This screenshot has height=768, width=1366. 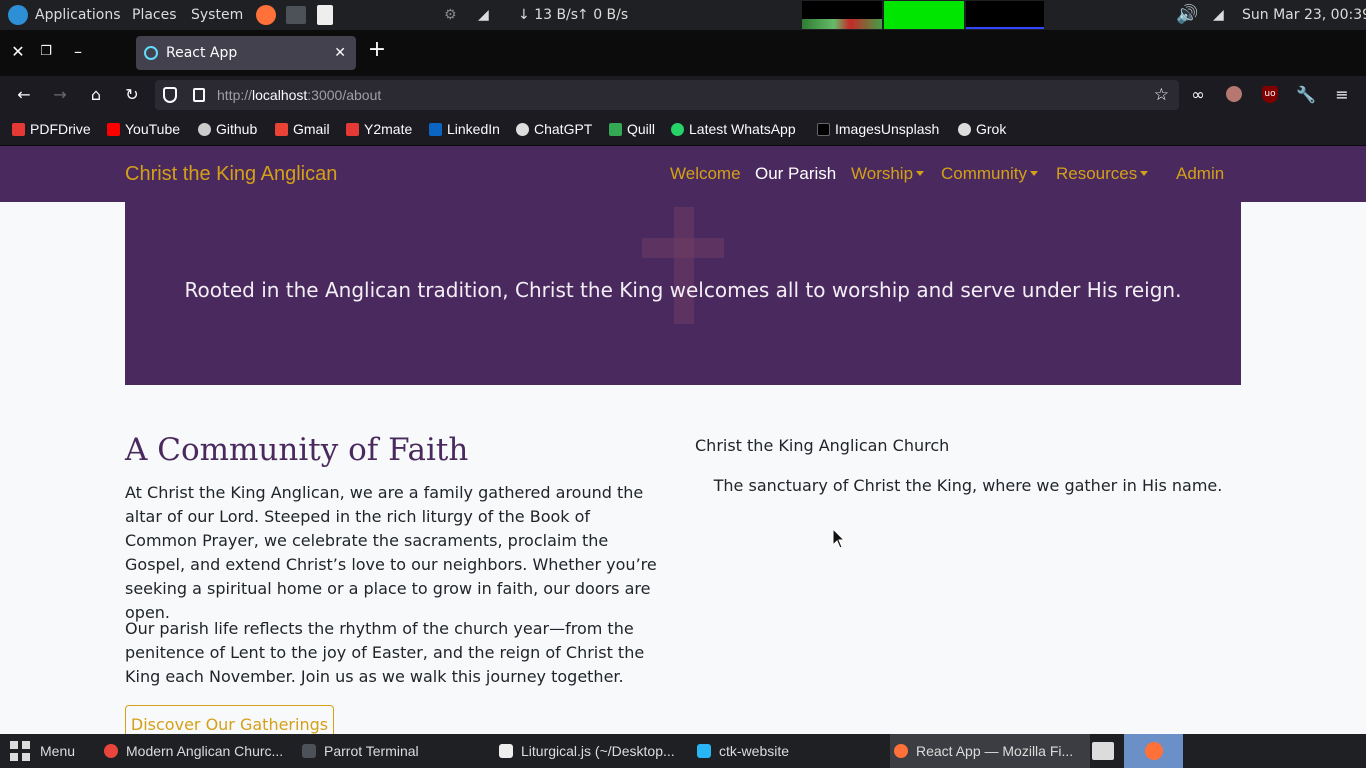 What do you see at coordinates (246, 53) in the screenshot?
I see `tab-react-app: React App ✕` at bounding box center [246, 53].